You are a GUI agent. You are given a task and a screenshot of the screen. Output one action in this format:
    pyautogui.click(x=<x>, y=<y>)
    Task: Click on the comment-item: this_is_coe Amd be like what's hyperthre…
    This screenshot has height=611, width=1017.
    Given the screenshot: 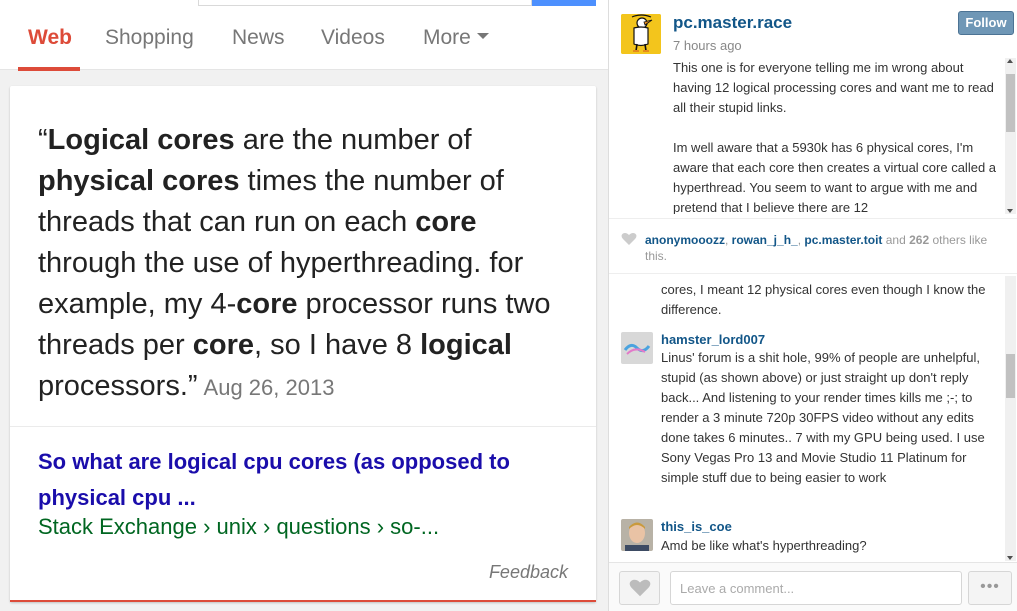 What is the action you would take?
    pyautogui.click(x=811, y=539)
    